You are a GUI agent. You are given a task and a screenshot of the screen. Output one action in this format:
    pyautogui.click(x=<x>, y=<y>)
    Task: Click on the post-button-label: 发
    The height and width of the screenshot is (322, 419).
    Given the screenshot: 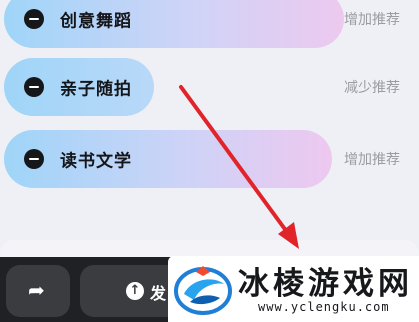 What is the action you would take?
    pyautogui.click(x=158, y=293)
    